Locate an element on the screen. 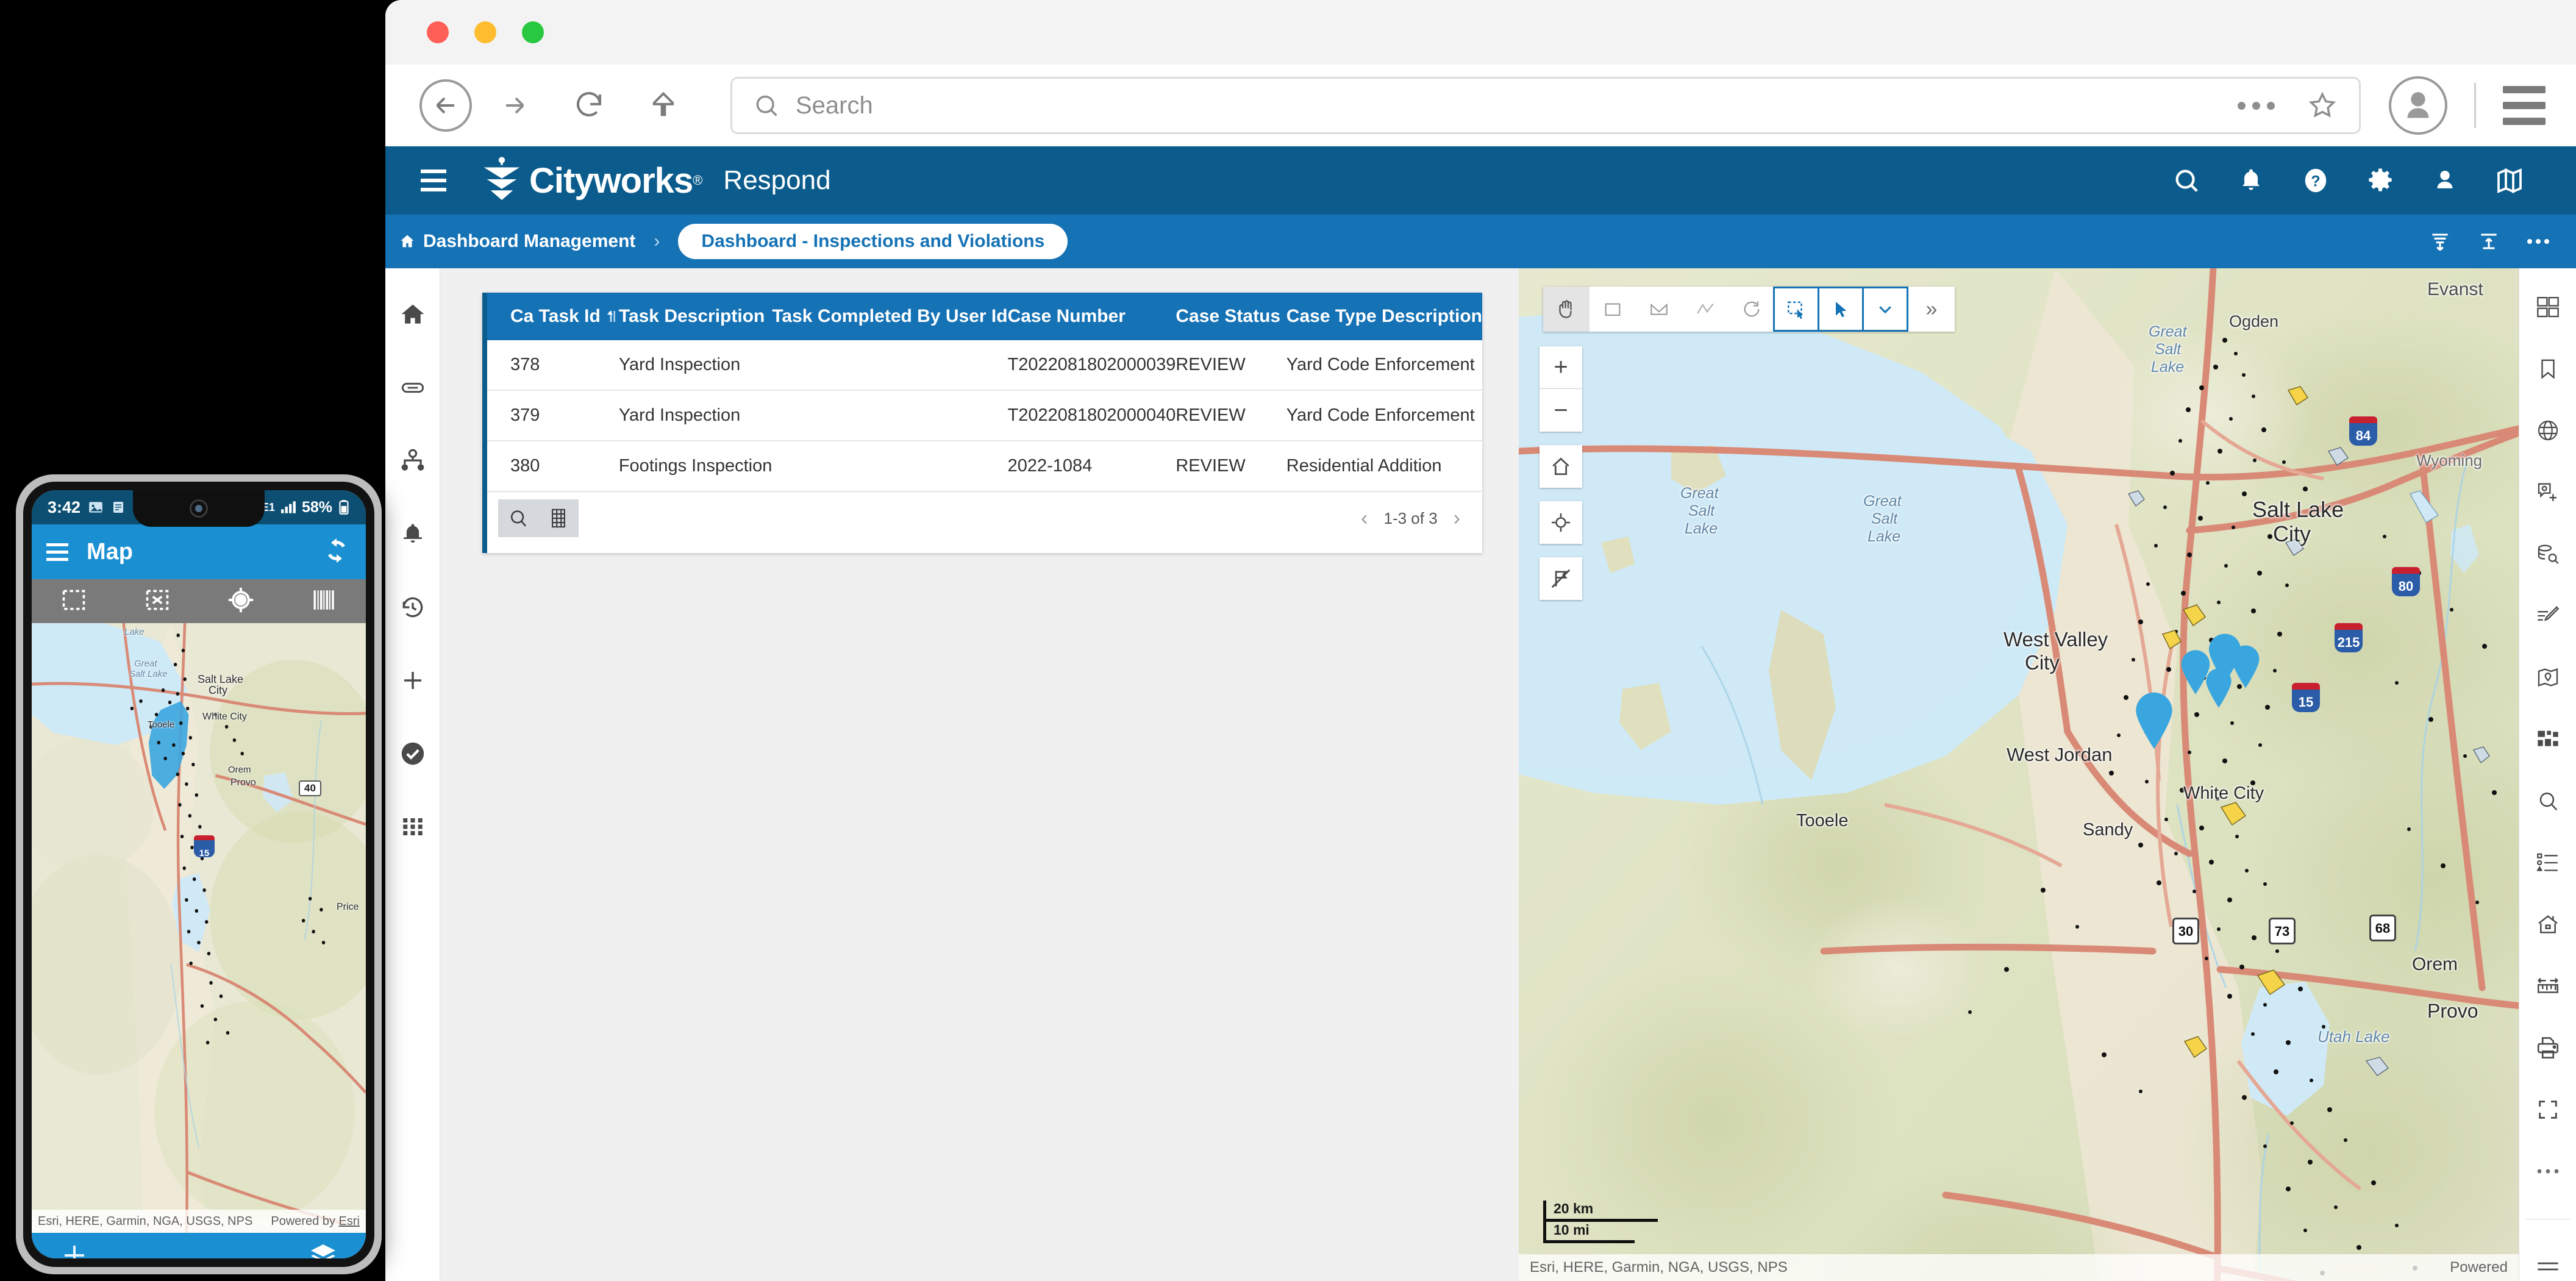 The width and height of the screenshot is (2576, 1281). phone-menu-button is located at coordinates (57, 552).